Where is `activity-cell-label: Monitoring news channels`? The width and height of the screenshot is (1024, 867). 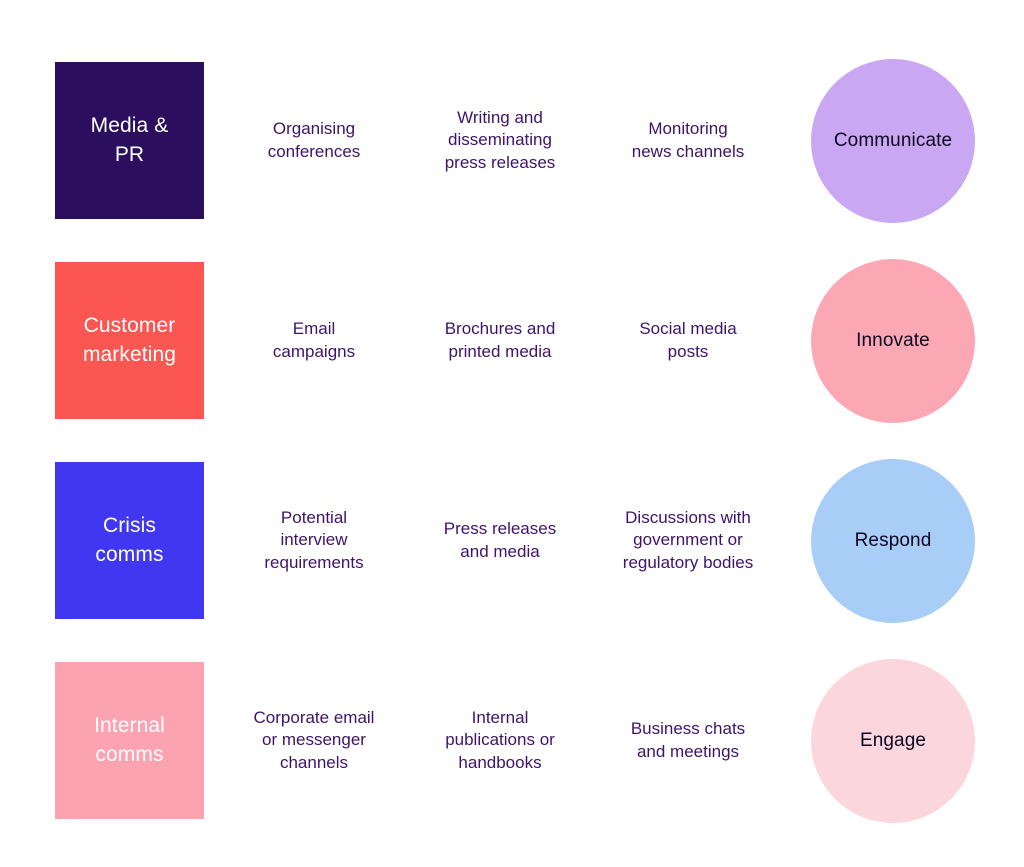
activity-cell-label: Monitoring news channels is located at coordinates (688, 139).